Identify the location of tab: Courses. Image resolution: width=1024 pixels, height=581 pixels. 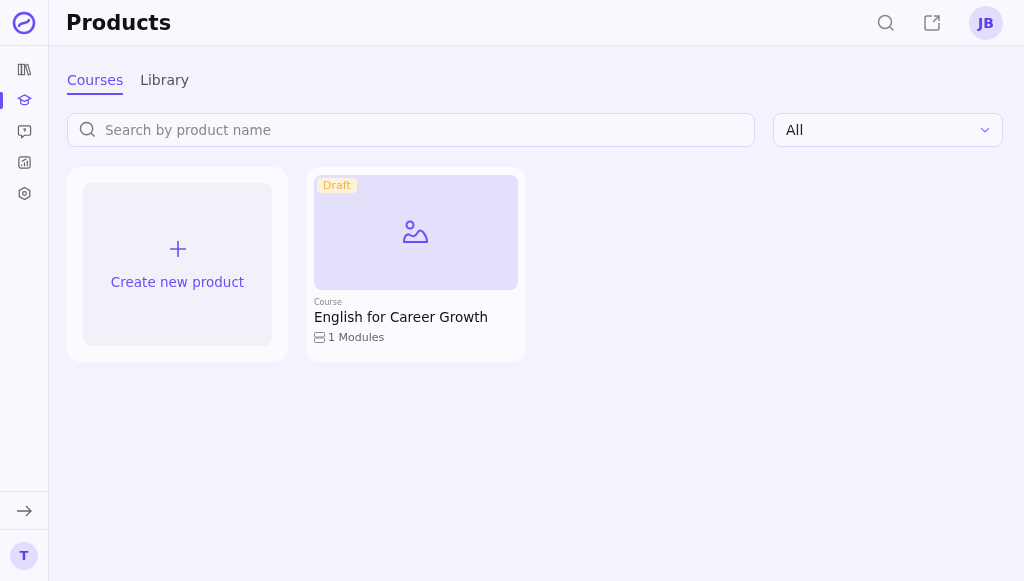
(95, 82).